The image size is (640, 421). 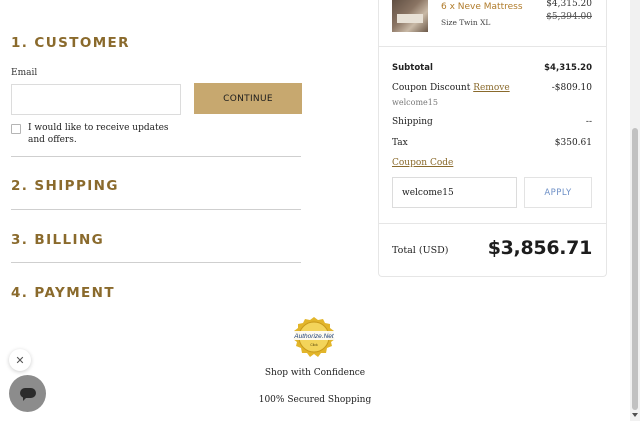 I want to click on section-title-shipping: 2. SHIPPING, so click(x=65, y=186).